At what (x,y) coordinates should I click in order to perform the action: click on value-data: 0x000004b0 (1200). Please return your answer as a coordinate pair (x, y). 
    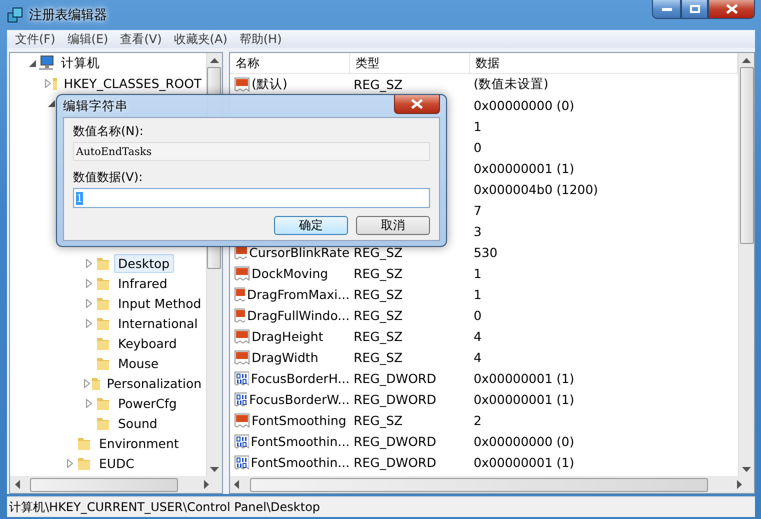
    Looking at the image, I should click on (536, 189).